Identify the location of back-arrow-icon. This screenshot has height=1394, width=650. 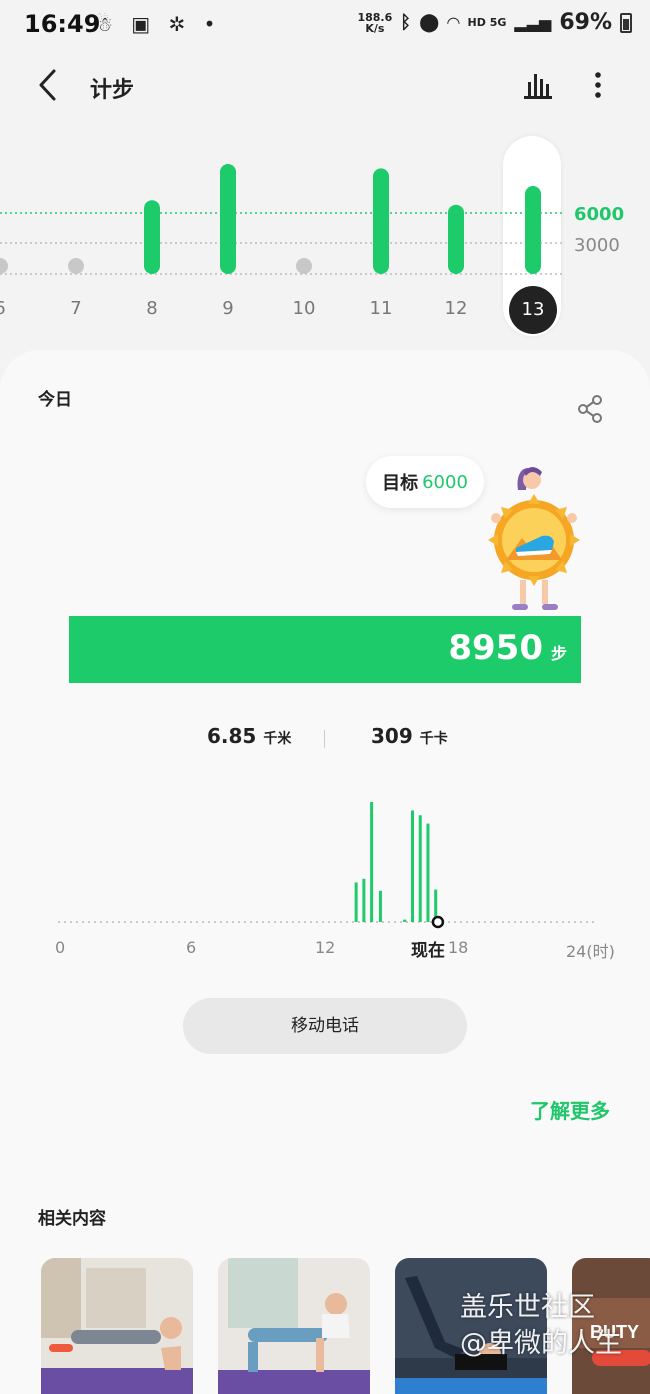
(49, 85).